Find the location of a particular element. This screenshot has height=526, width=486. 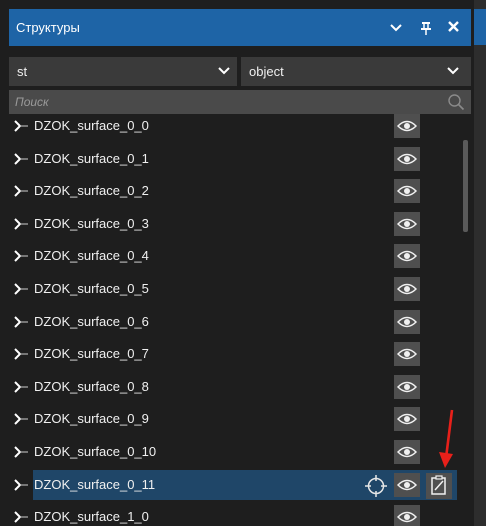

tree-item-label: DZOK_surface_0_1 is located at coordinates (91, 158).